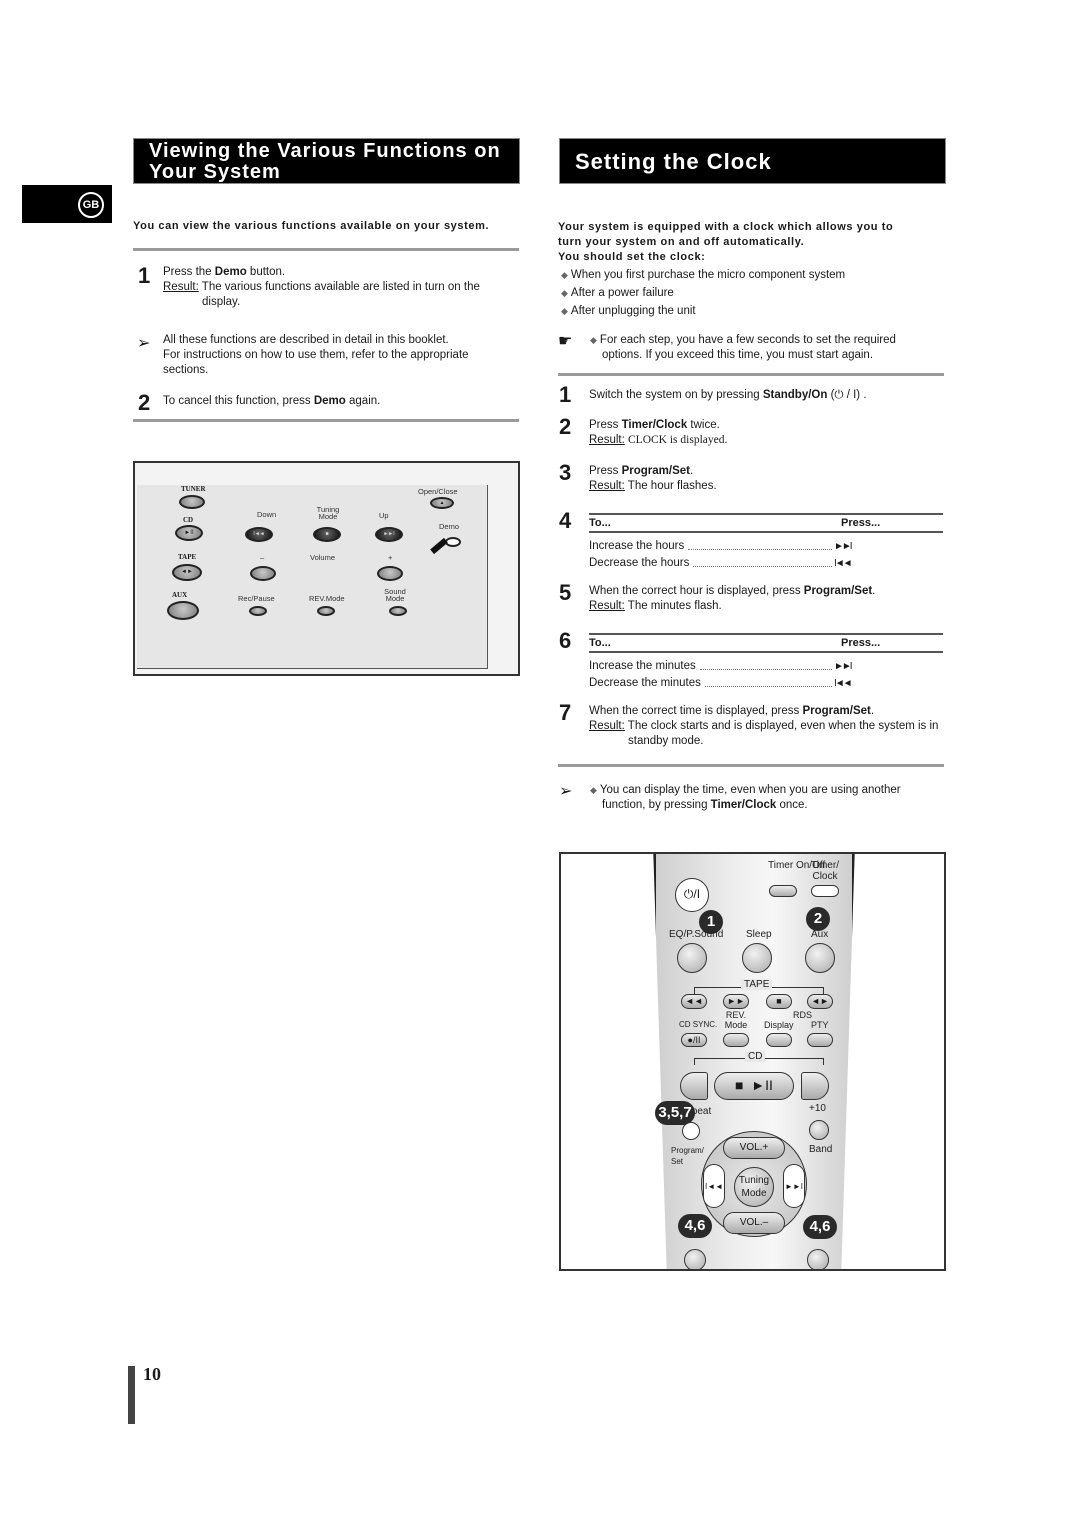  Describe the element at coordinates (843, 666) in the screenshot. I see `skip-forward-icon: ►►I` at that location.